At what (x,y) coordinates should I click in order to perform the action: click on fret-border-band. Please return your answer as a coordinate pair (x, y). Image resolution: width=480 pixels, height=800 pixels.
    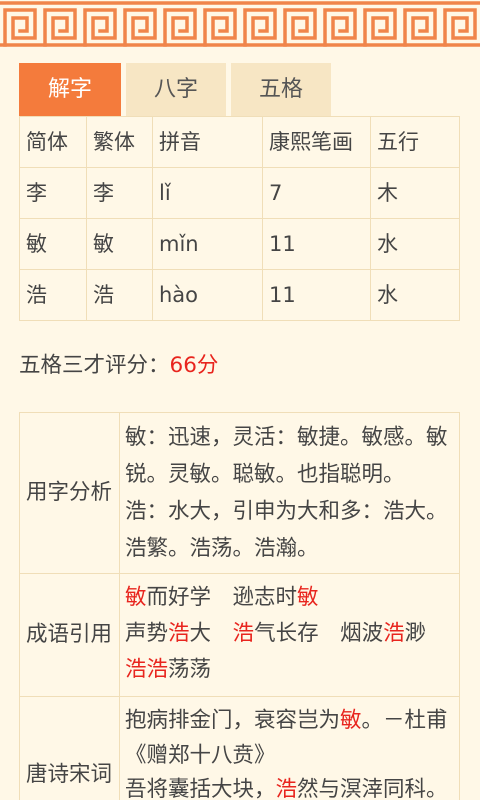
    Looking at the image, I should click on (240, 24).